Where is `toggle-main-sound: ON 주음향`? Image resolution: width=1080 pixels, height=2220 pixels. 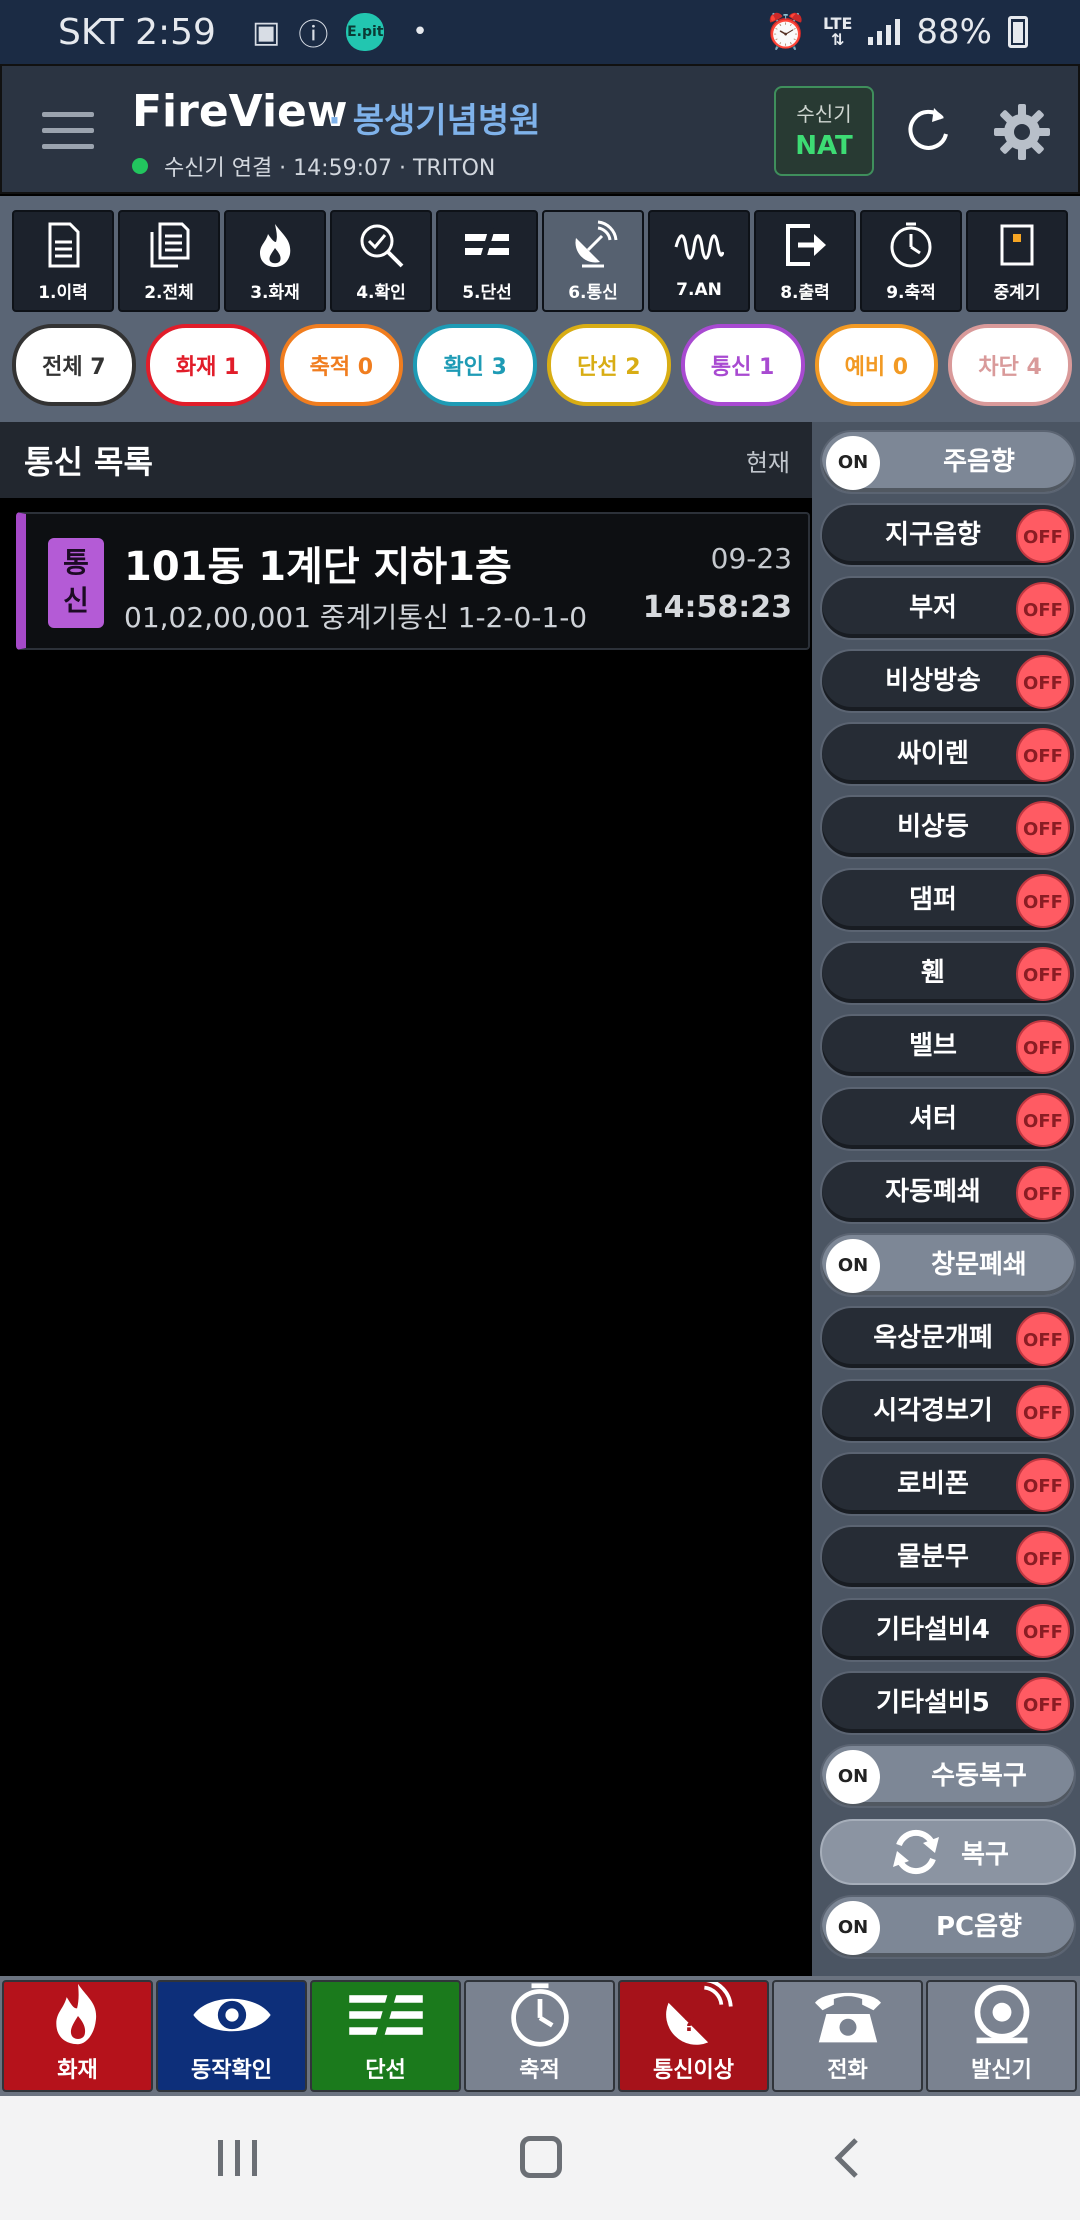 toggle-main-sound: ON 주음향 is located at coordinates (948, 462).